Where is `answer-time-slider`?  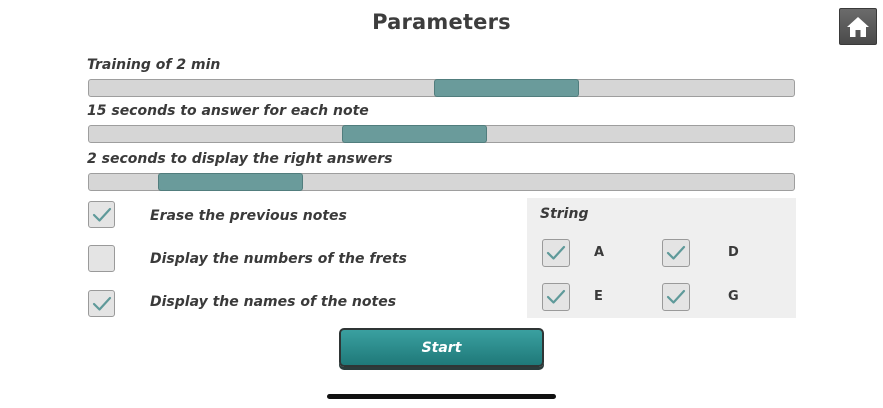
answer-time-slider is located at coordinates (441, 134).